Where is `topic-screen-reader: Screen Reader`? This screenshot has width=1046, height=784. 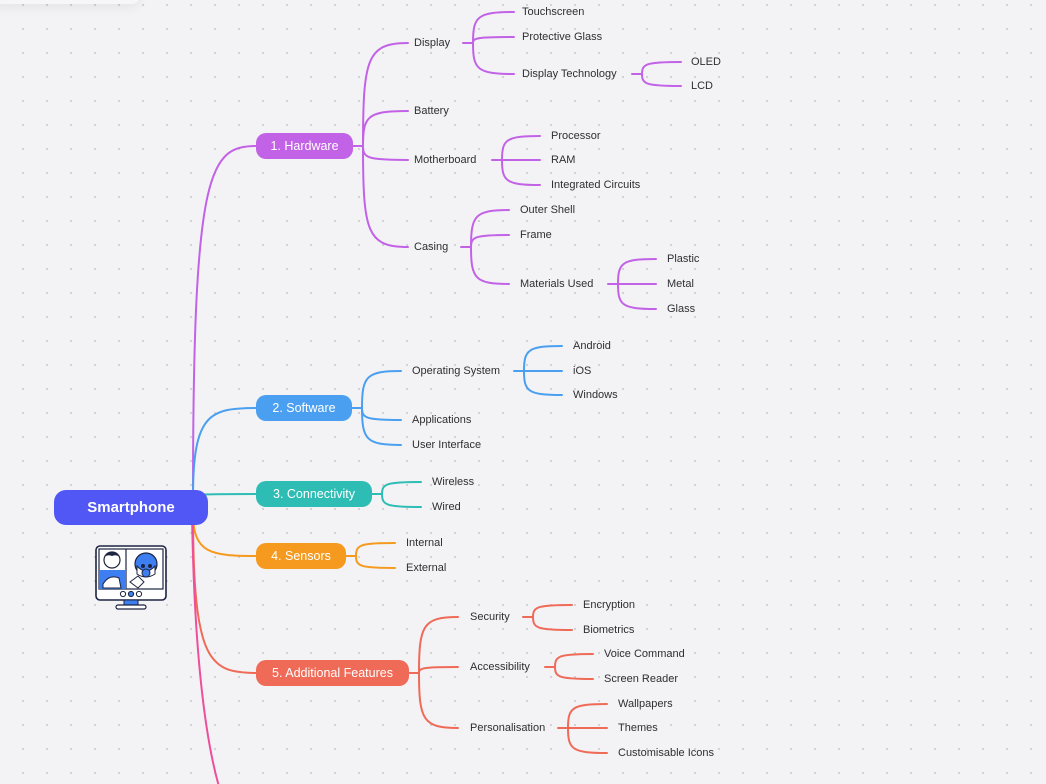
topic-screen-reader: Screen Reader is located at coordinates (641, 679).